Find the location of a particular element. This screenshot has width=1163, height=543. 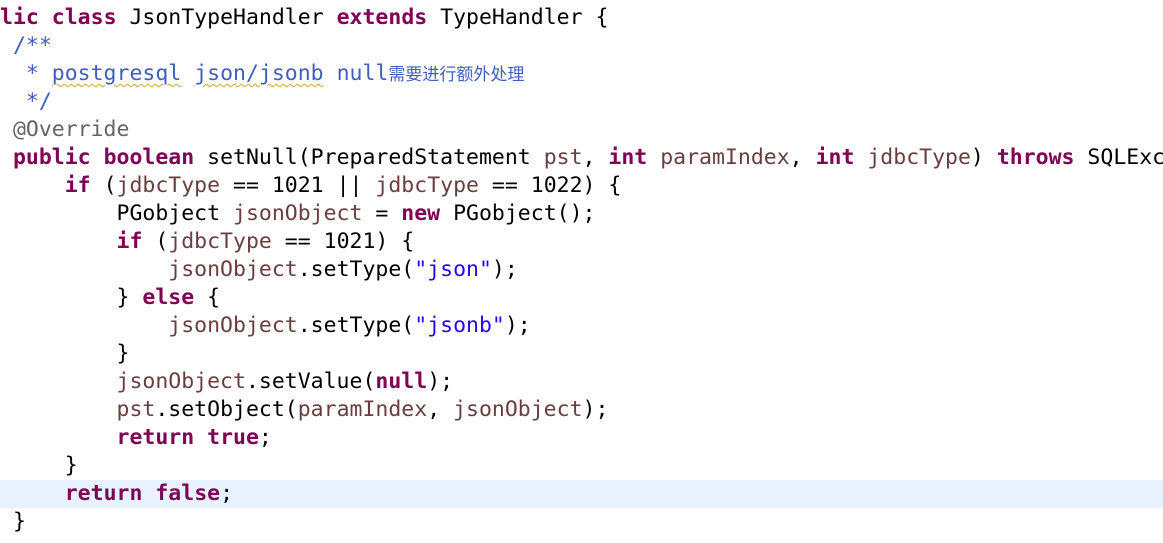

code-token-plain: = is located at coordinates (382, 213).